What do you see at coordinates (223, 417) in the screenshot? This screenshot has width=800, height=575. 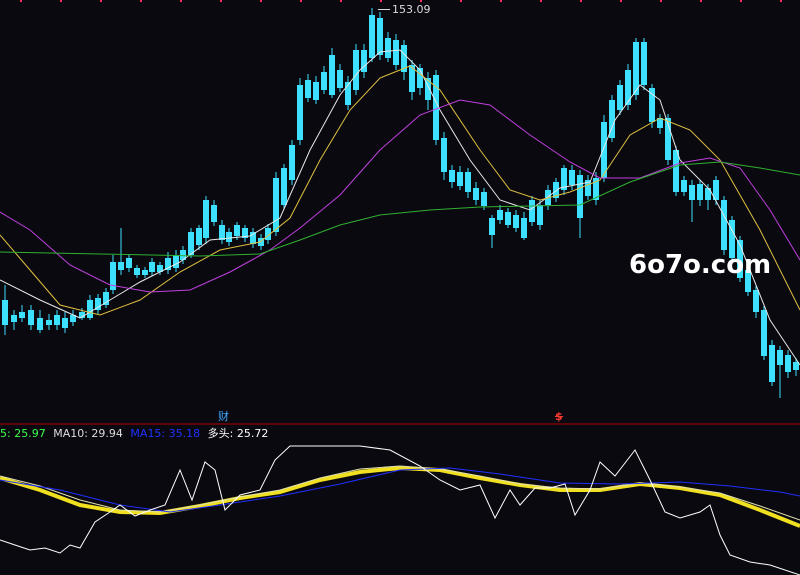 I see `event-marker-caitou: 财` at bounding box center [223, 417].